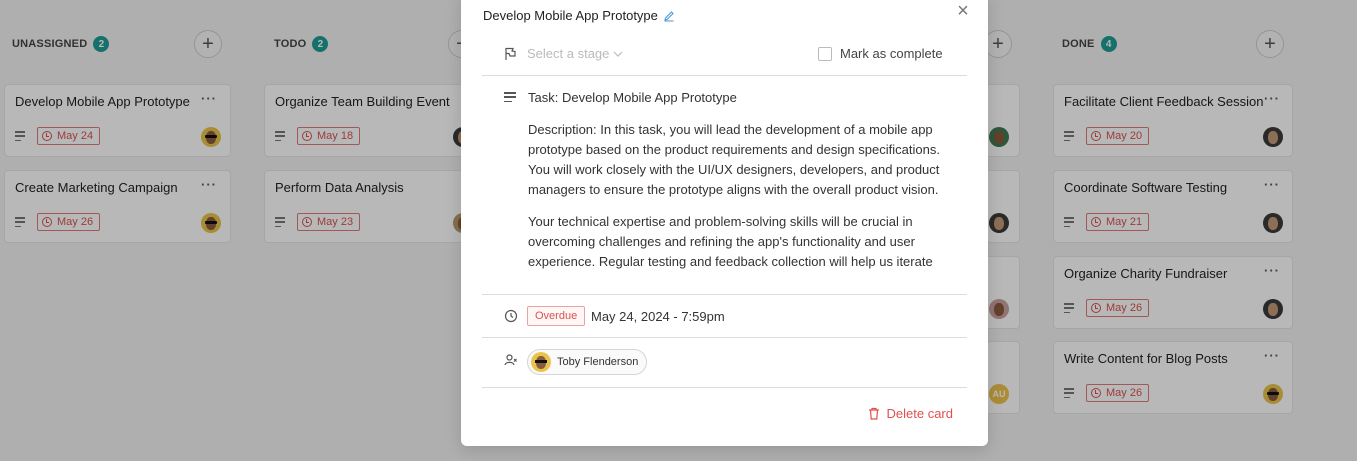 The height and width of the screenshot is (461, 1357). What do you see at coordinates (891, 53) in the screenshot?
I see `mark-complete-label: Mark as complete` at bounding box center [891, 53].